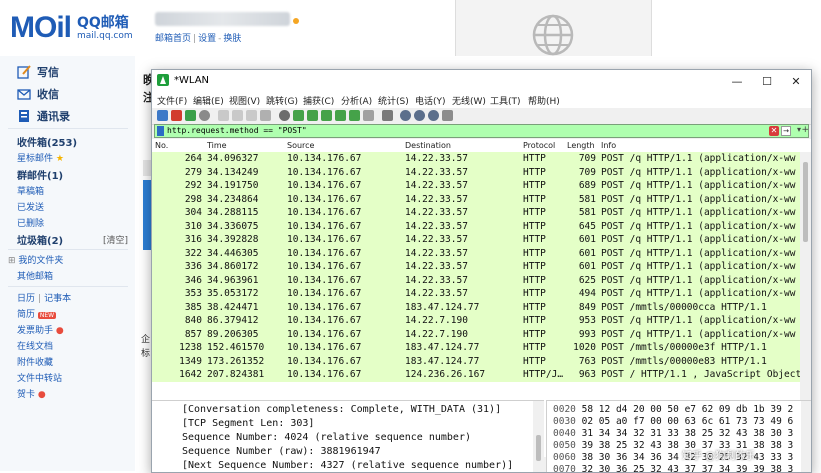  Describe the element at coordinates (806, 436) in the screenshot. I see `bytes-scrollbar` at that location.